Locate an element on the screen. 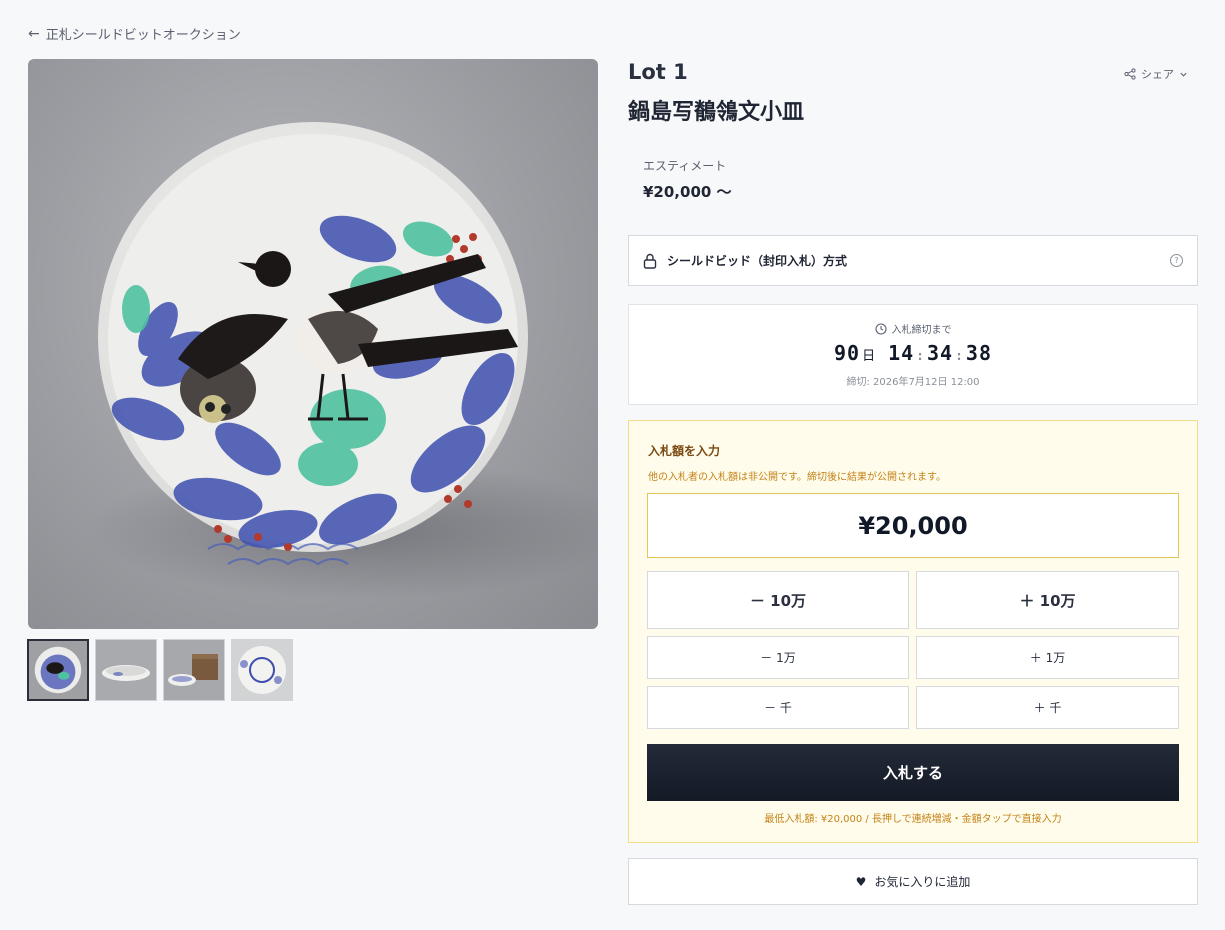  plate-with-box-thumbnail-image is located at coordinates (194, 670).